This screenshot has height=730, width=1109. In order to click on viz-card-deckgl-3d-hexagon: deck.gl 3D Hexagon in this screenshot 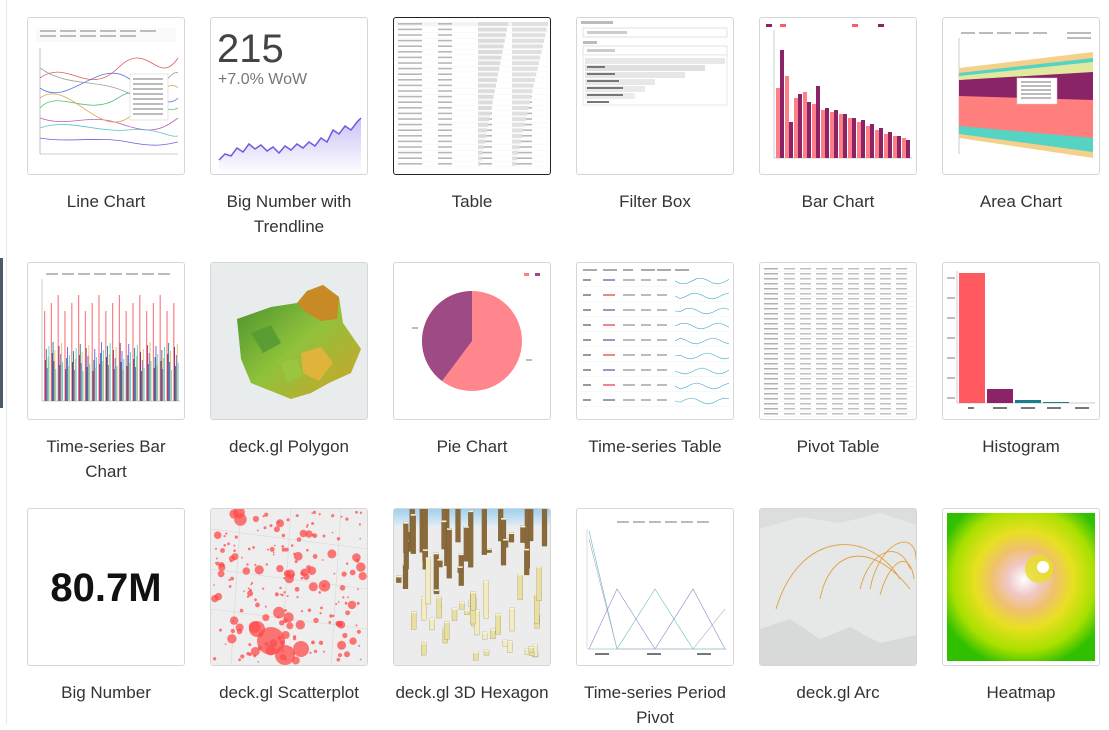, I will do `click(472, 606)`.